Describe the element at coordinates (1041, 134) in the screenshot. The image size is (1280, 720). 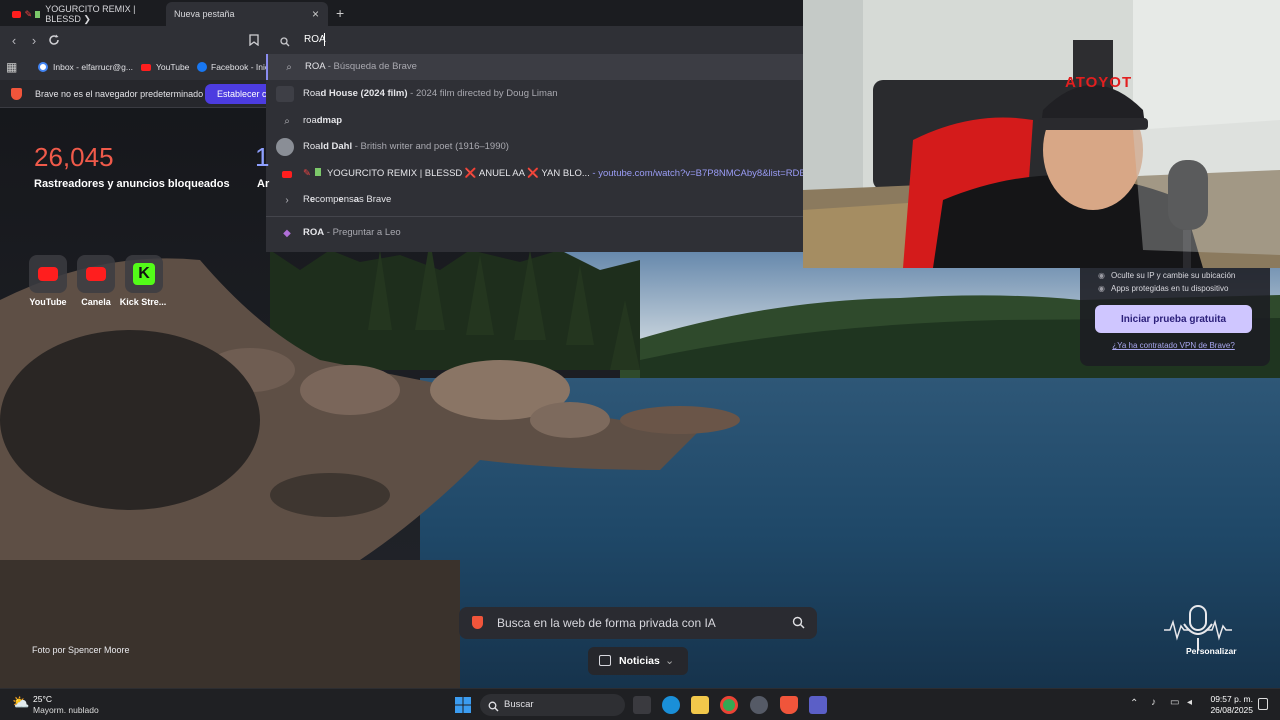
I see `webcam-overlay: ATOYOT` at that location.